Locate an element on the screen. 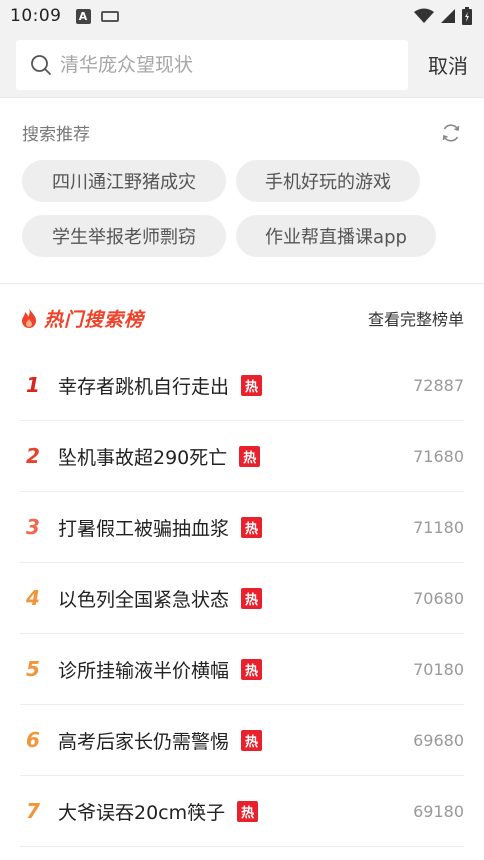 This screenshot has height=860, width=484. hot-list-item: 1 幸存者跳机自行走出 热 72887 is located at coordinates (242, 385).